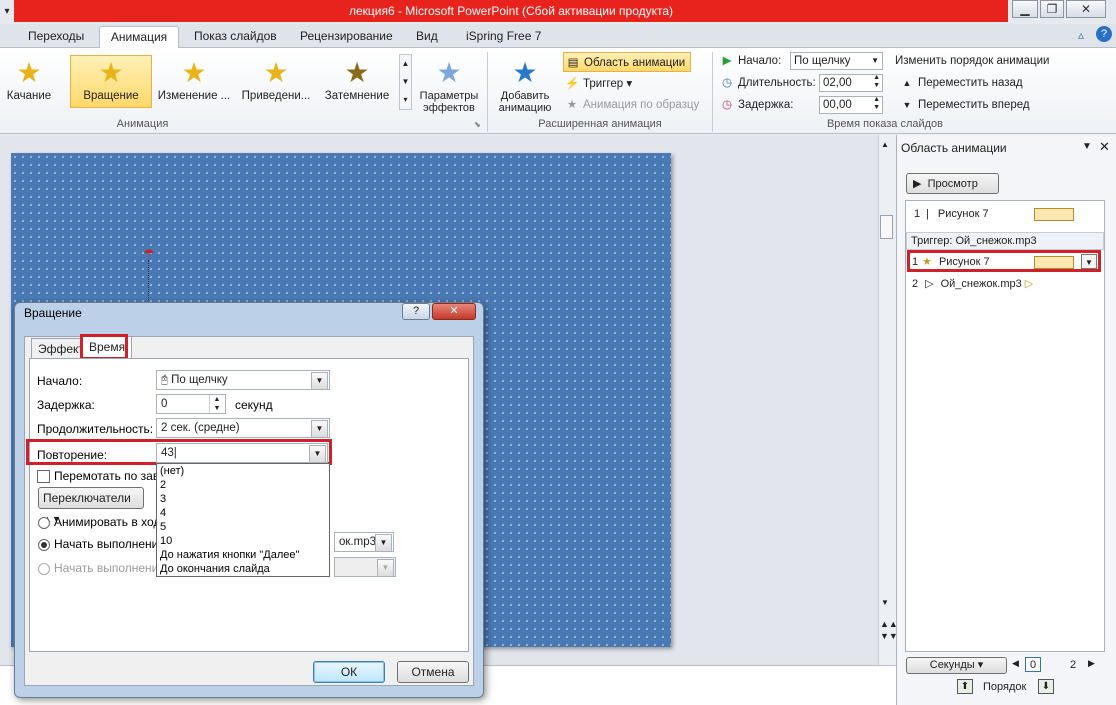 The width and height of the screenshot is (1116, 705). What do you see at coordinates (1104, 147) in the screenshot?
I see `close-pane-icon: ✕` at bounding box center [1104, 147].